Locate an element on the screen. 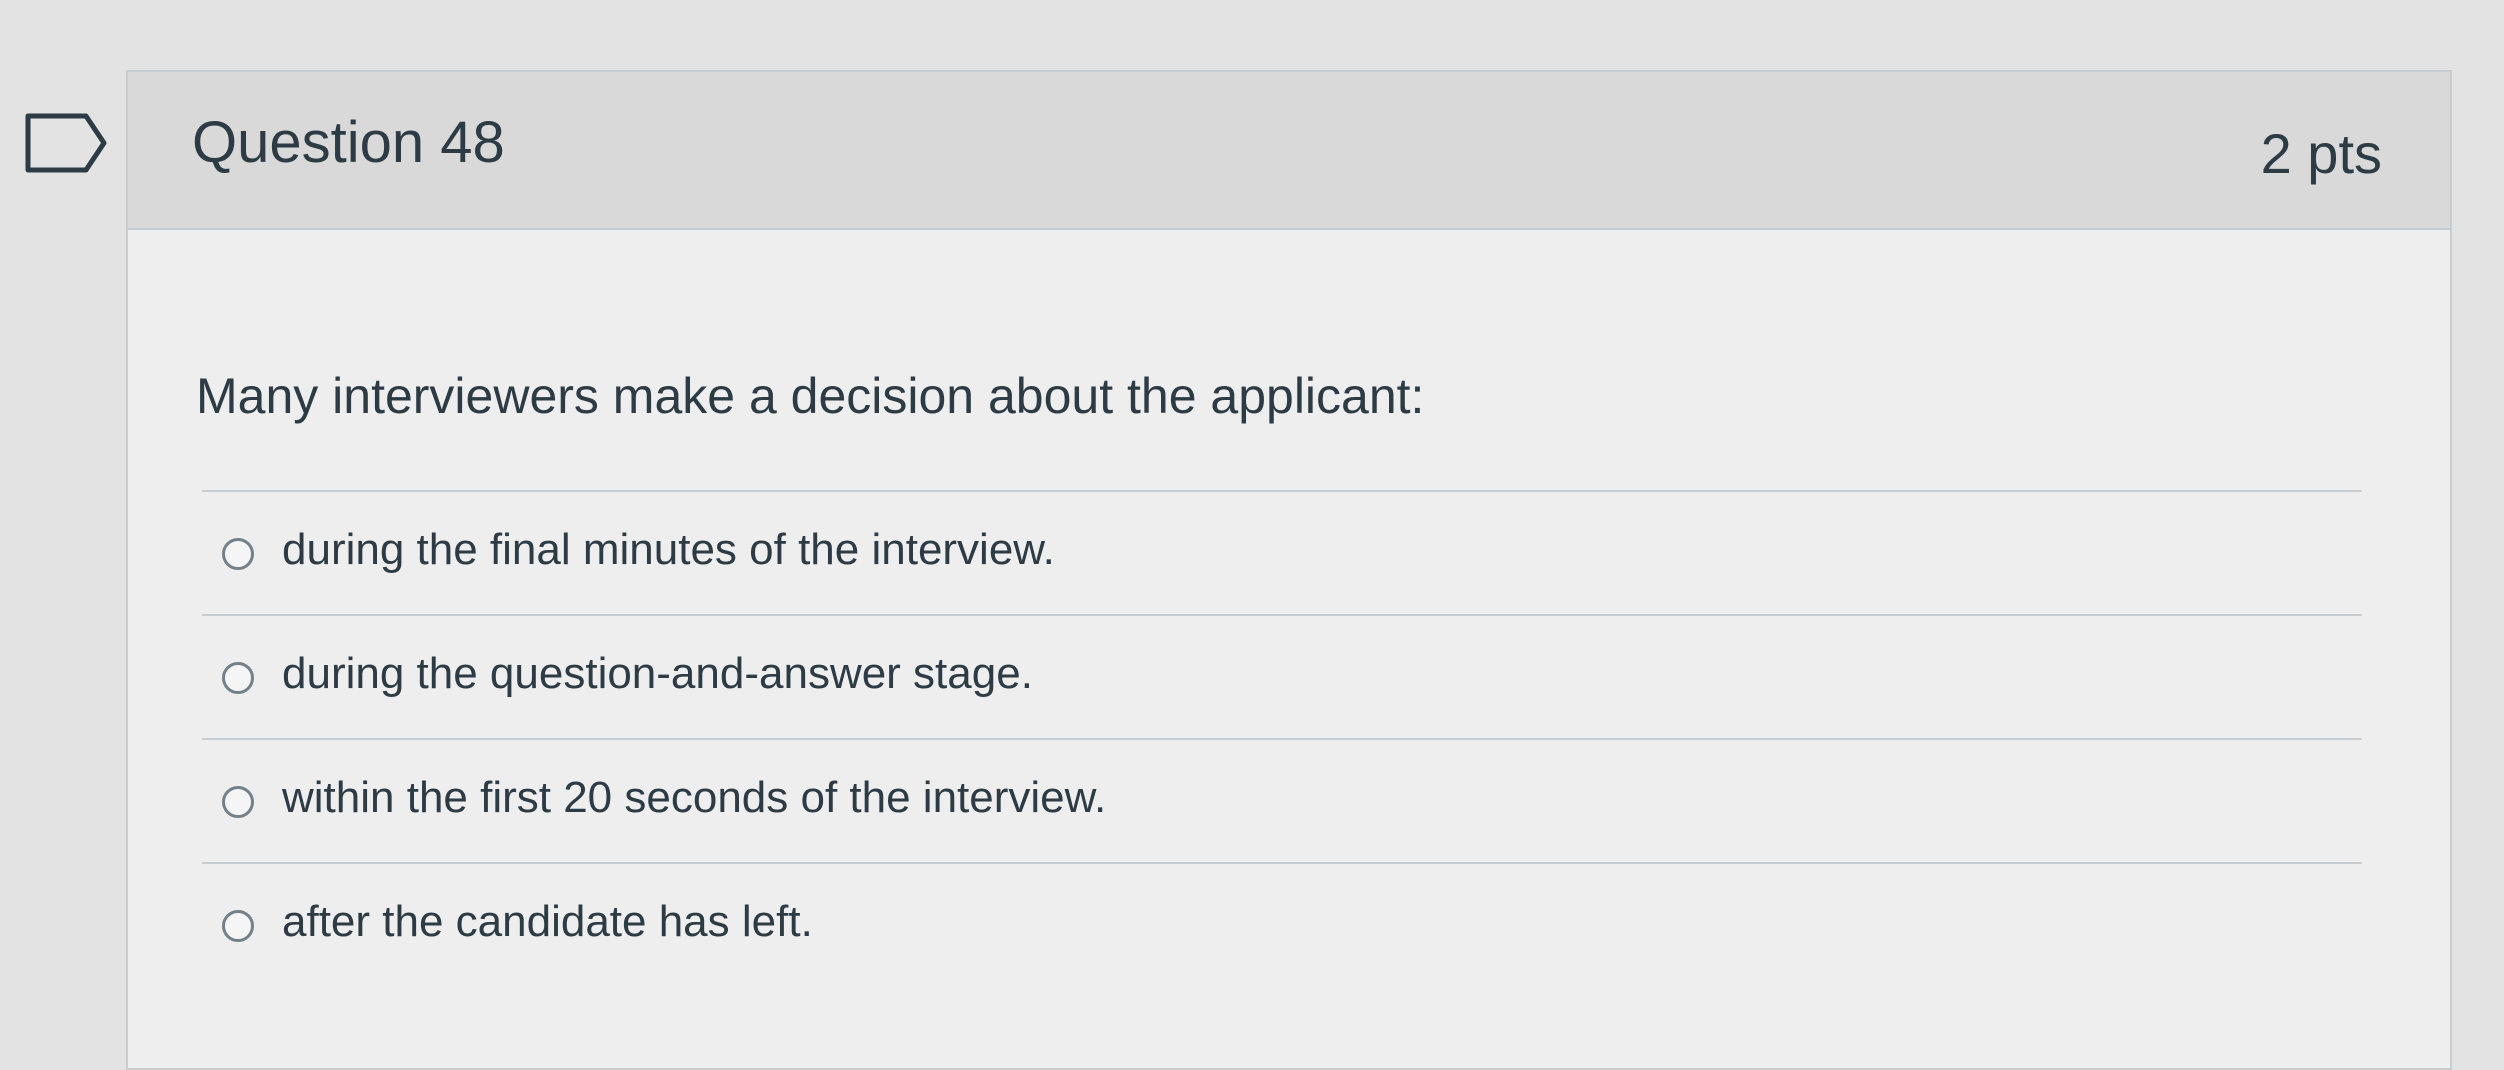  question-header: Question 48 2 pts is located at coordinates (1289, 151).